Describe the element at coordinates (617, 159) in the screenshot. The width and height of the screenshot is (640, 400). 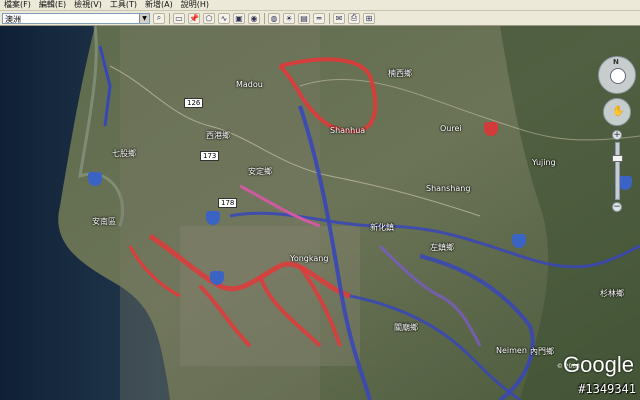
I see `zoom-thumb` at that location.